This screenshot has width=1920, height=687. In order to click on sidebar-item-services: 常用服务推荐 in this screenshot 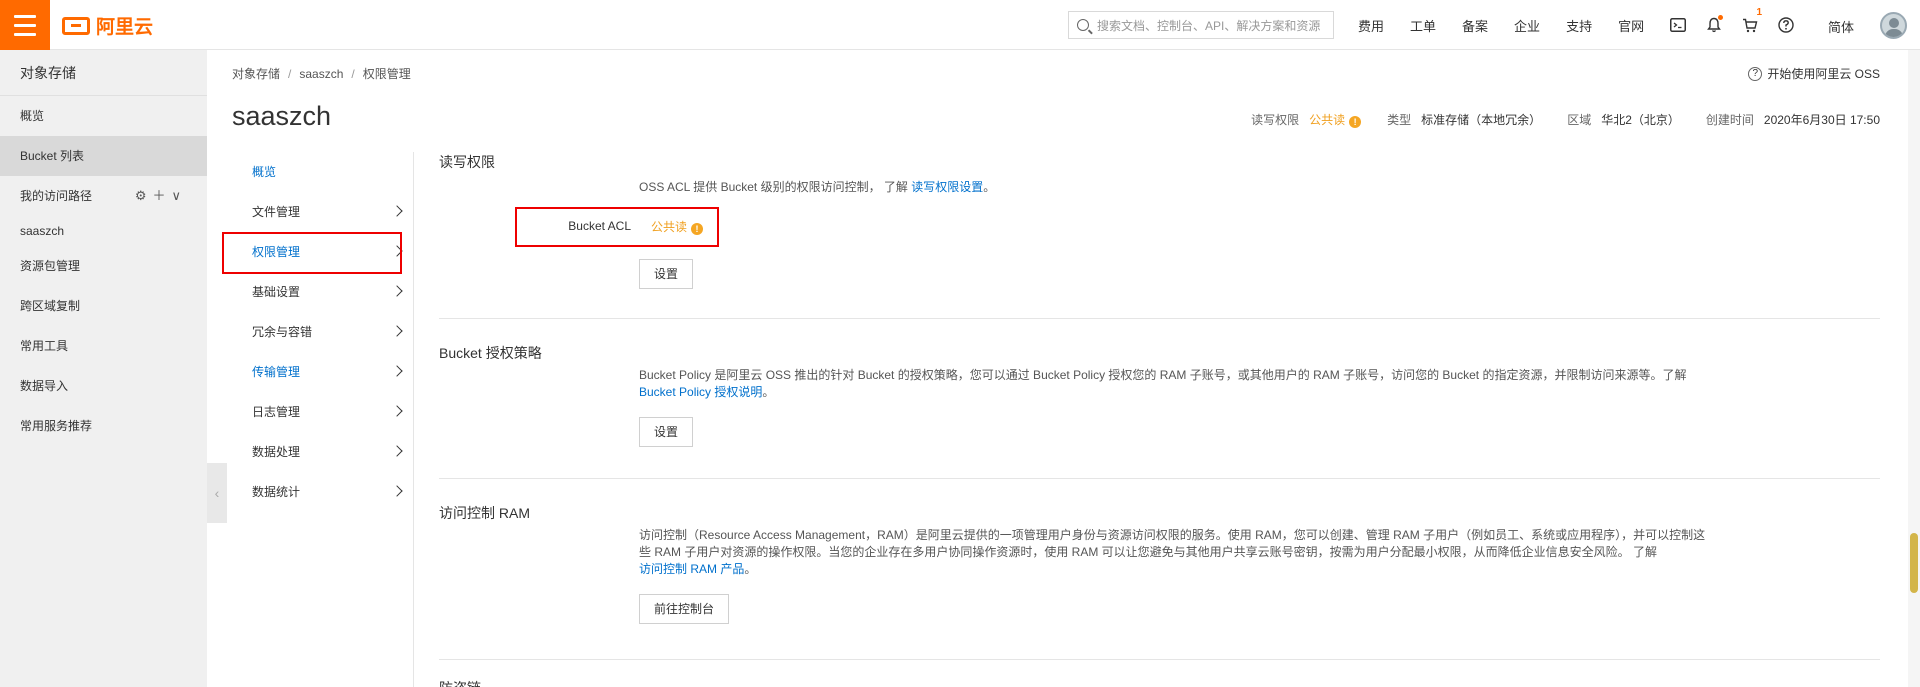, I will do `click(103, 426)`.